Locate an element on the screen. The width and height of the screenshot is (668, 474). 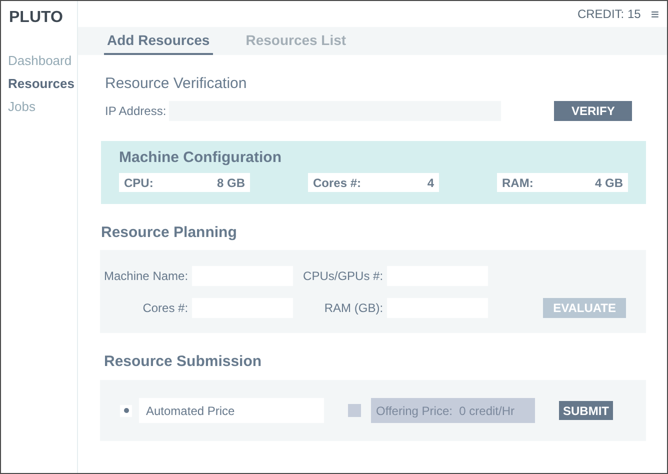
price-option: Automated Price is located at coordinates (231, 410).